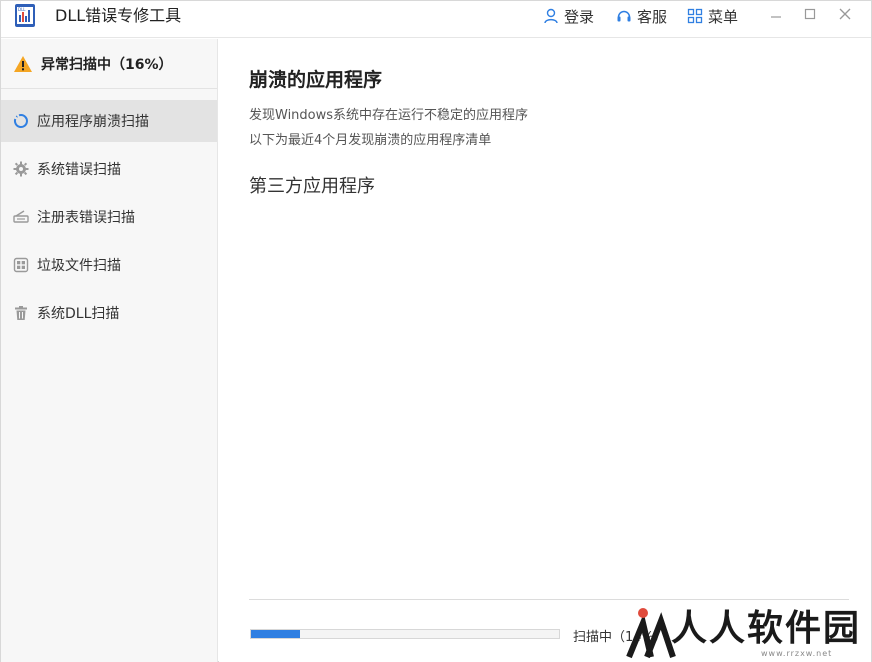 The width and height of the screenshot is (872, 662). What do you see at coordinates (79, 170) in the screenshot?
I see `sidebar-item-label: 系统错误扫描` at bounding box center [79, 170].